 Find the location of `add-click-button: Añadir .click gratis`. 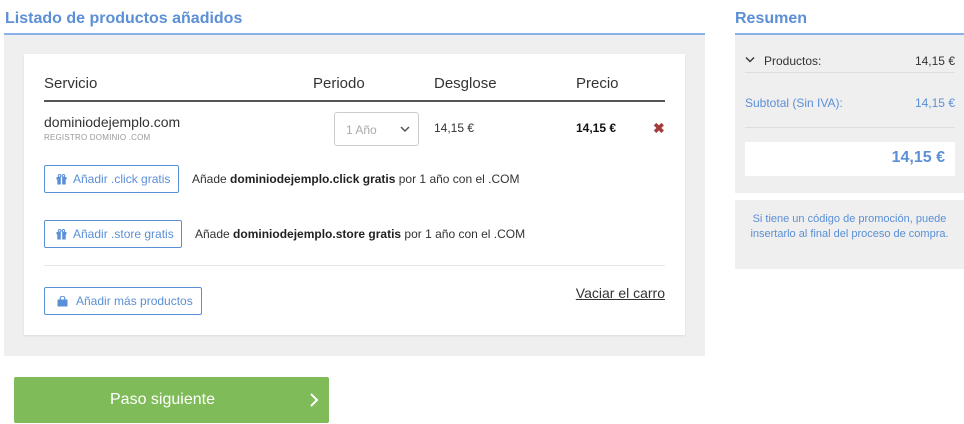

add-click-button: Añadir .click gratis is located at coordinates (111, 179).